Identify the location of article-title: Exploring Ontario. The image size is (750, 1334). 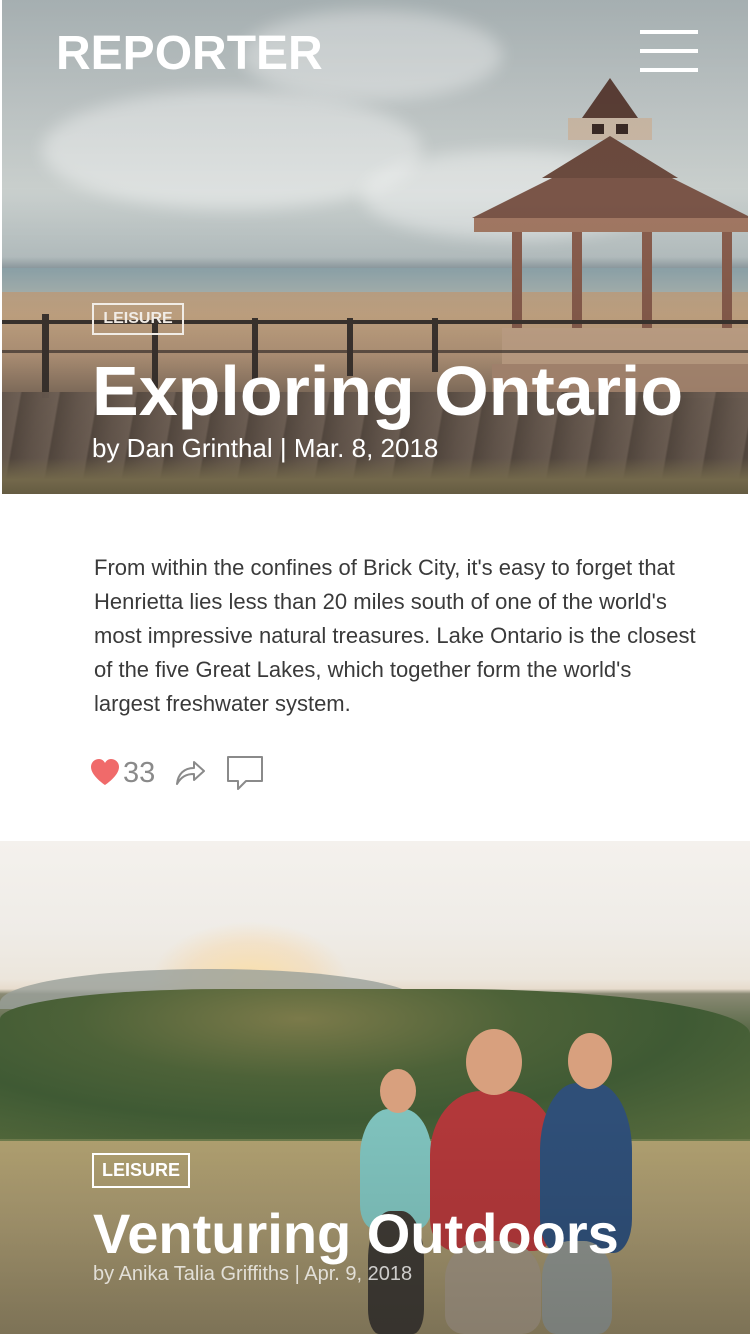
(387, 391).